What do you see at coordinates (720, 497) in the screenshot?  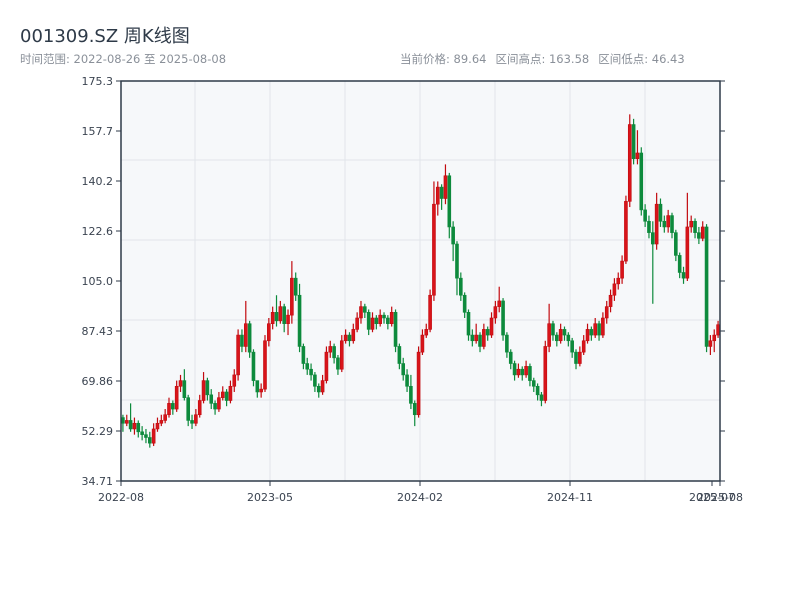 I see `x-tick-label: 2025-08` at bounding box center [720, 497].